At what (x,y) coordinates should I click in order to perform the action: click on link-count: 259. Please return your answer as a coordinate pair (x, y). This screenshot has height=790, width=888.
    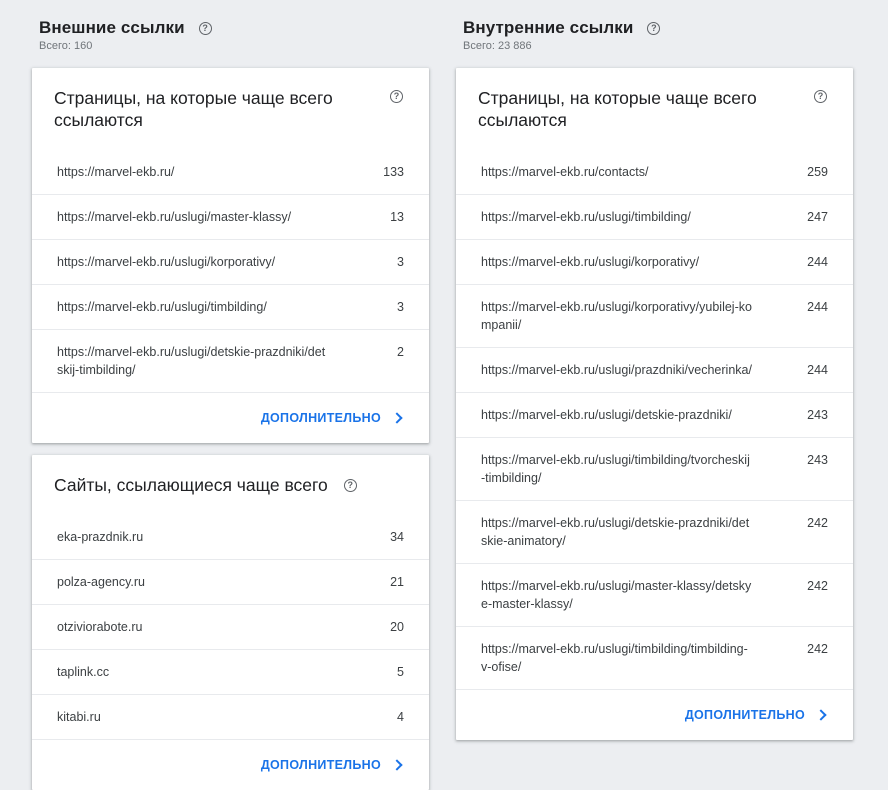
    Looking at the image, I should click on (817, 172).